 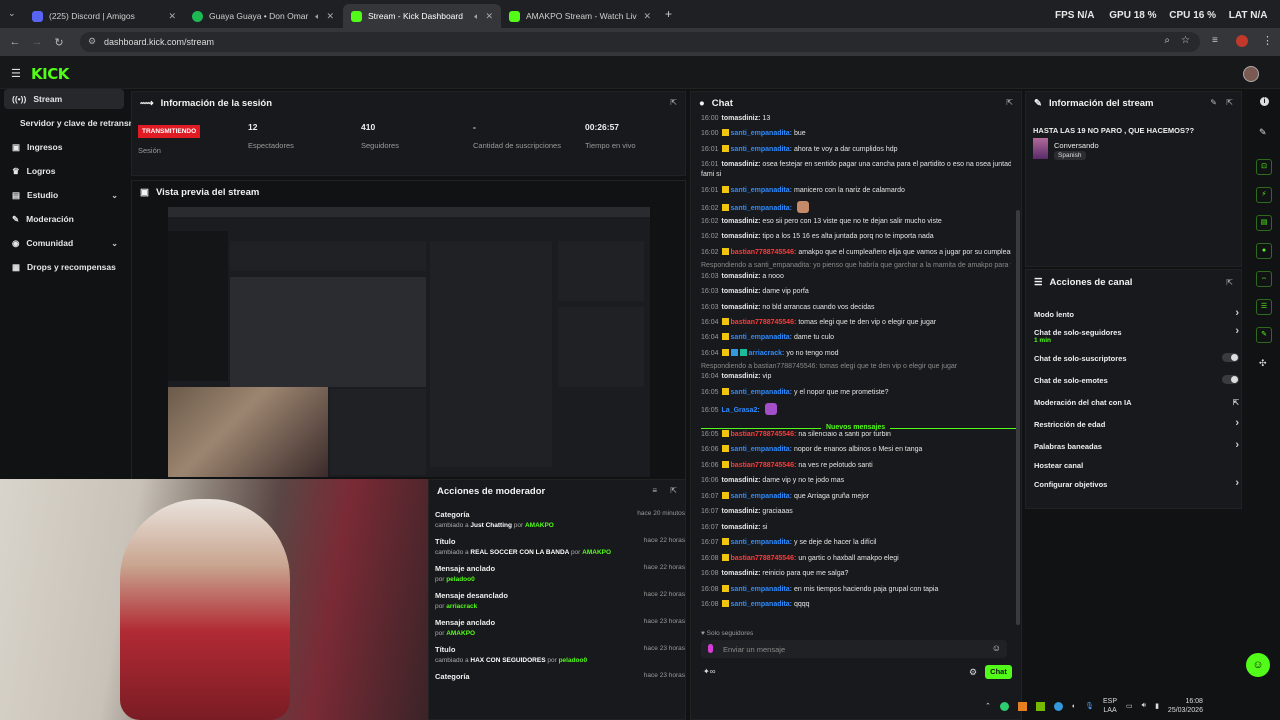 I want to click on tab-discord: (225) Discord | Amigos ✕, so click(x=104, y=16).